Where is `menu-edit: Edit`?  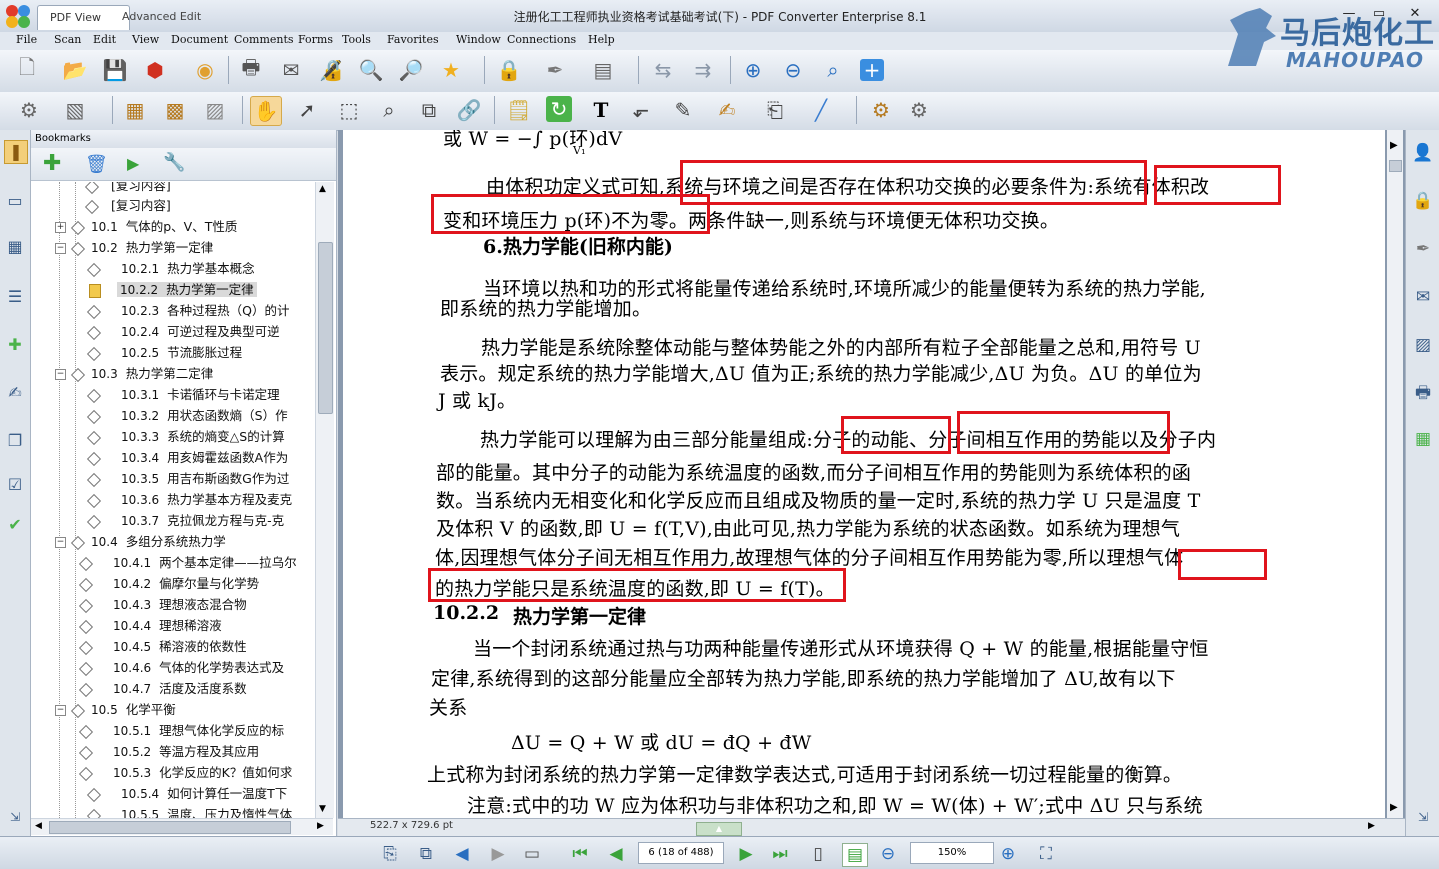 menu-edit: Edit is located at coordinates (104, 39).